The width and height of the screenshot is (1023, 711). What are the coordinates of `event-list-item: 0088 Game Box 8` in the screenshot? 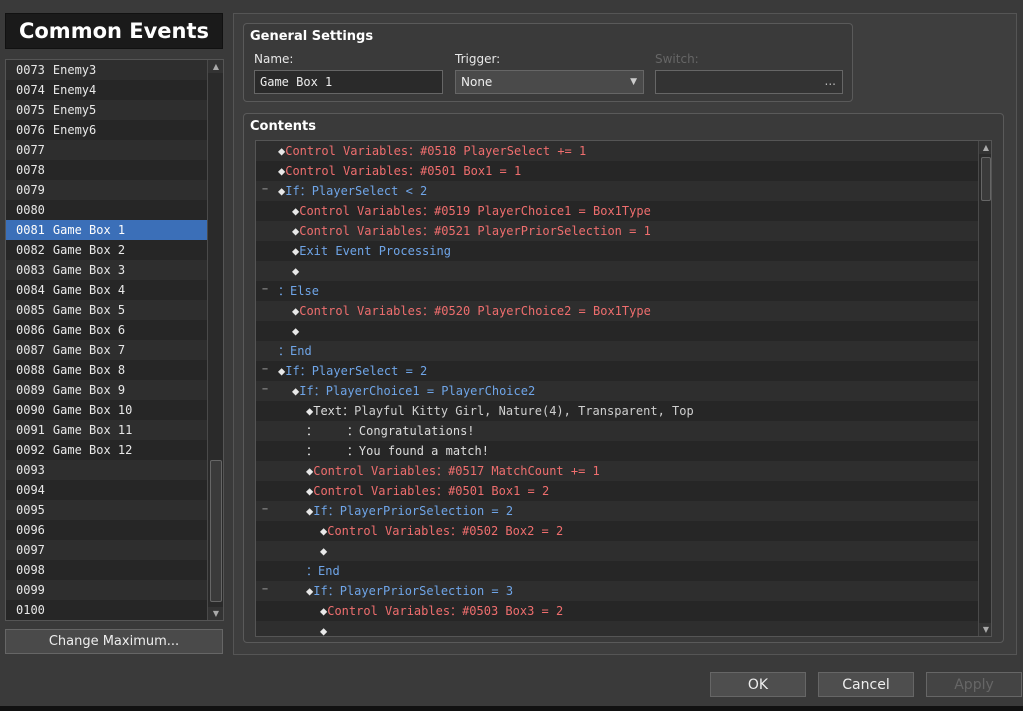 It's located at (106, 370).